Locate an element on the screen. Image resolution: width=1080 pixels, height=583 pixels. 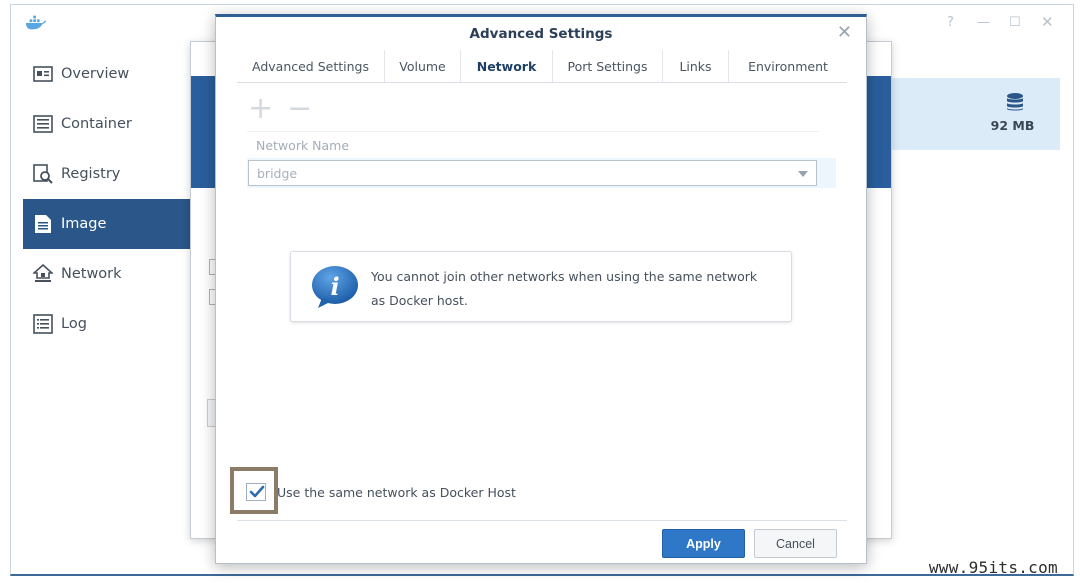
container-icon is located at coordinates (43, 124).